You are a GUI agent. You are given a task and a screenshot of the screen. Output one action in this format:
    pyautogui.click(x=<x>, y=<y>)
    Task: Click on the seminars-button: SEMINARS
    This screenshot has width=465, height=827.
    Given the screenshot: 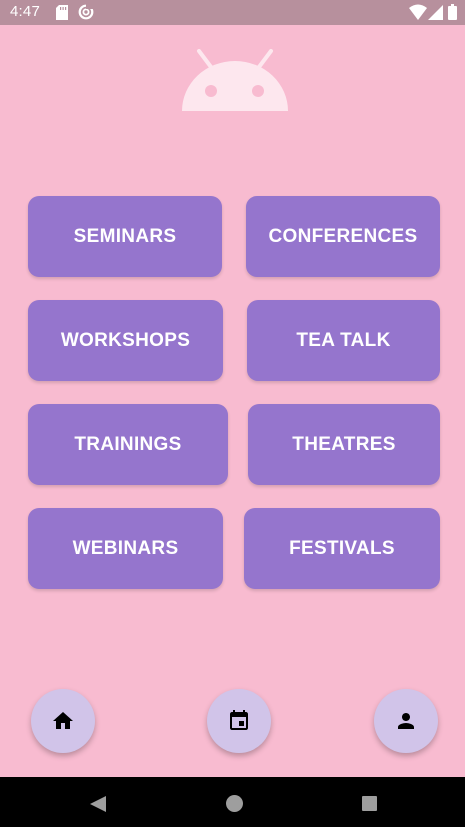 What is the action you would take?
    pyautogui.click(x=125, y=236)
    